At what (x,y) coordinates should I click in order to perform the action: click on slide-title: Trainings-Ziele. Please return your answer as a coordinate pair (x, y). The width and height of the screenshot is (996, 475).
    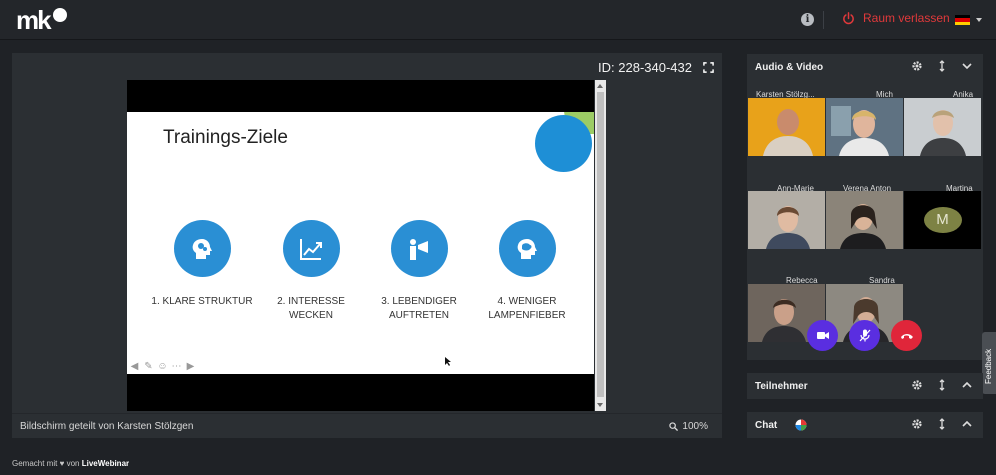
    Looking at the image, I should click on (225, 137).